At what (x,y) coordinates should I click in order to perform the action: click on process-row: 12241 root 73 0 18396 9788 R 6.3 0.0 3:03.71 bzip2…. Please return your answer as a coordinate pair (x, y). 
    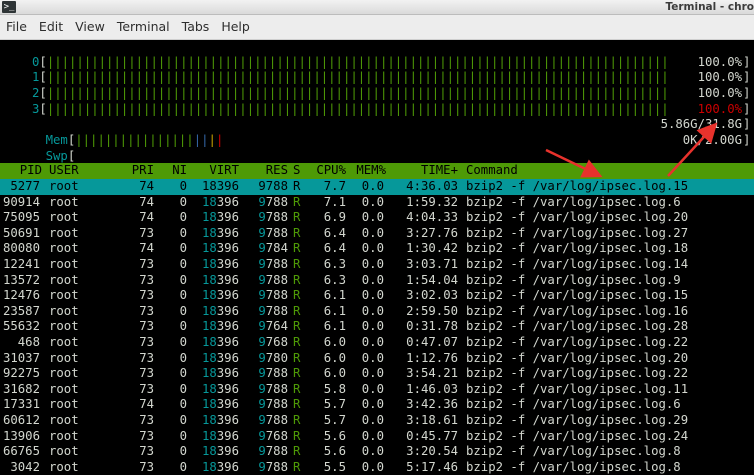
    Looking at the image, I should click on (377, 265).